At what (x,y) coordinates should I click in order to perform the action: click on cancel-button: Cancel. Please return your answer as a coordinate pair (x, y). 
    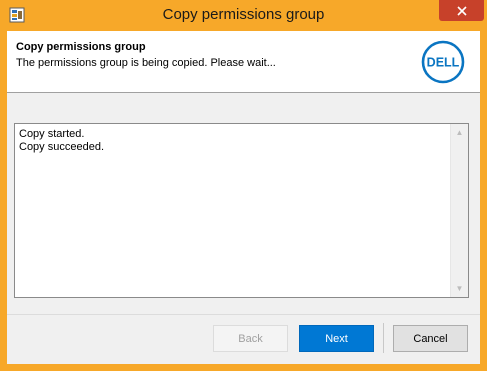
    Looking at the image, I should click on (430, 338).